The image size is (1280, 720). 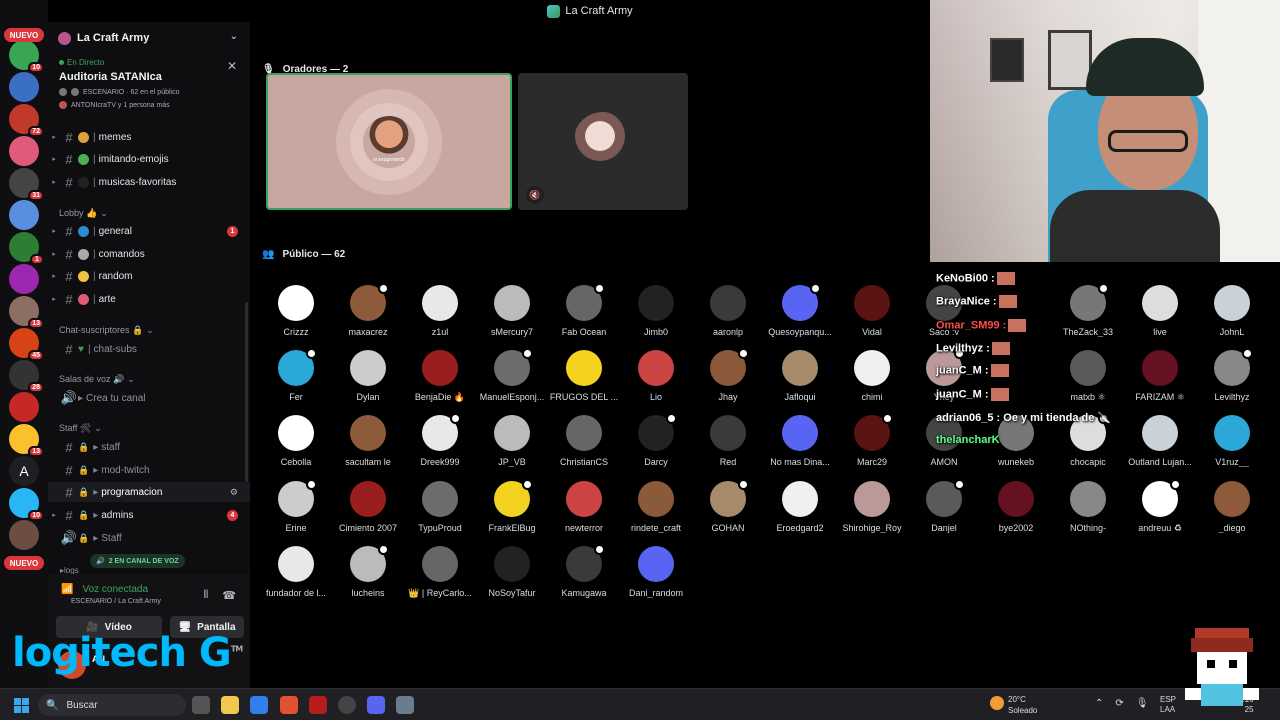 I want to click on category-staff: Staff 🛠 ⌄, so click(x=80, y=428).